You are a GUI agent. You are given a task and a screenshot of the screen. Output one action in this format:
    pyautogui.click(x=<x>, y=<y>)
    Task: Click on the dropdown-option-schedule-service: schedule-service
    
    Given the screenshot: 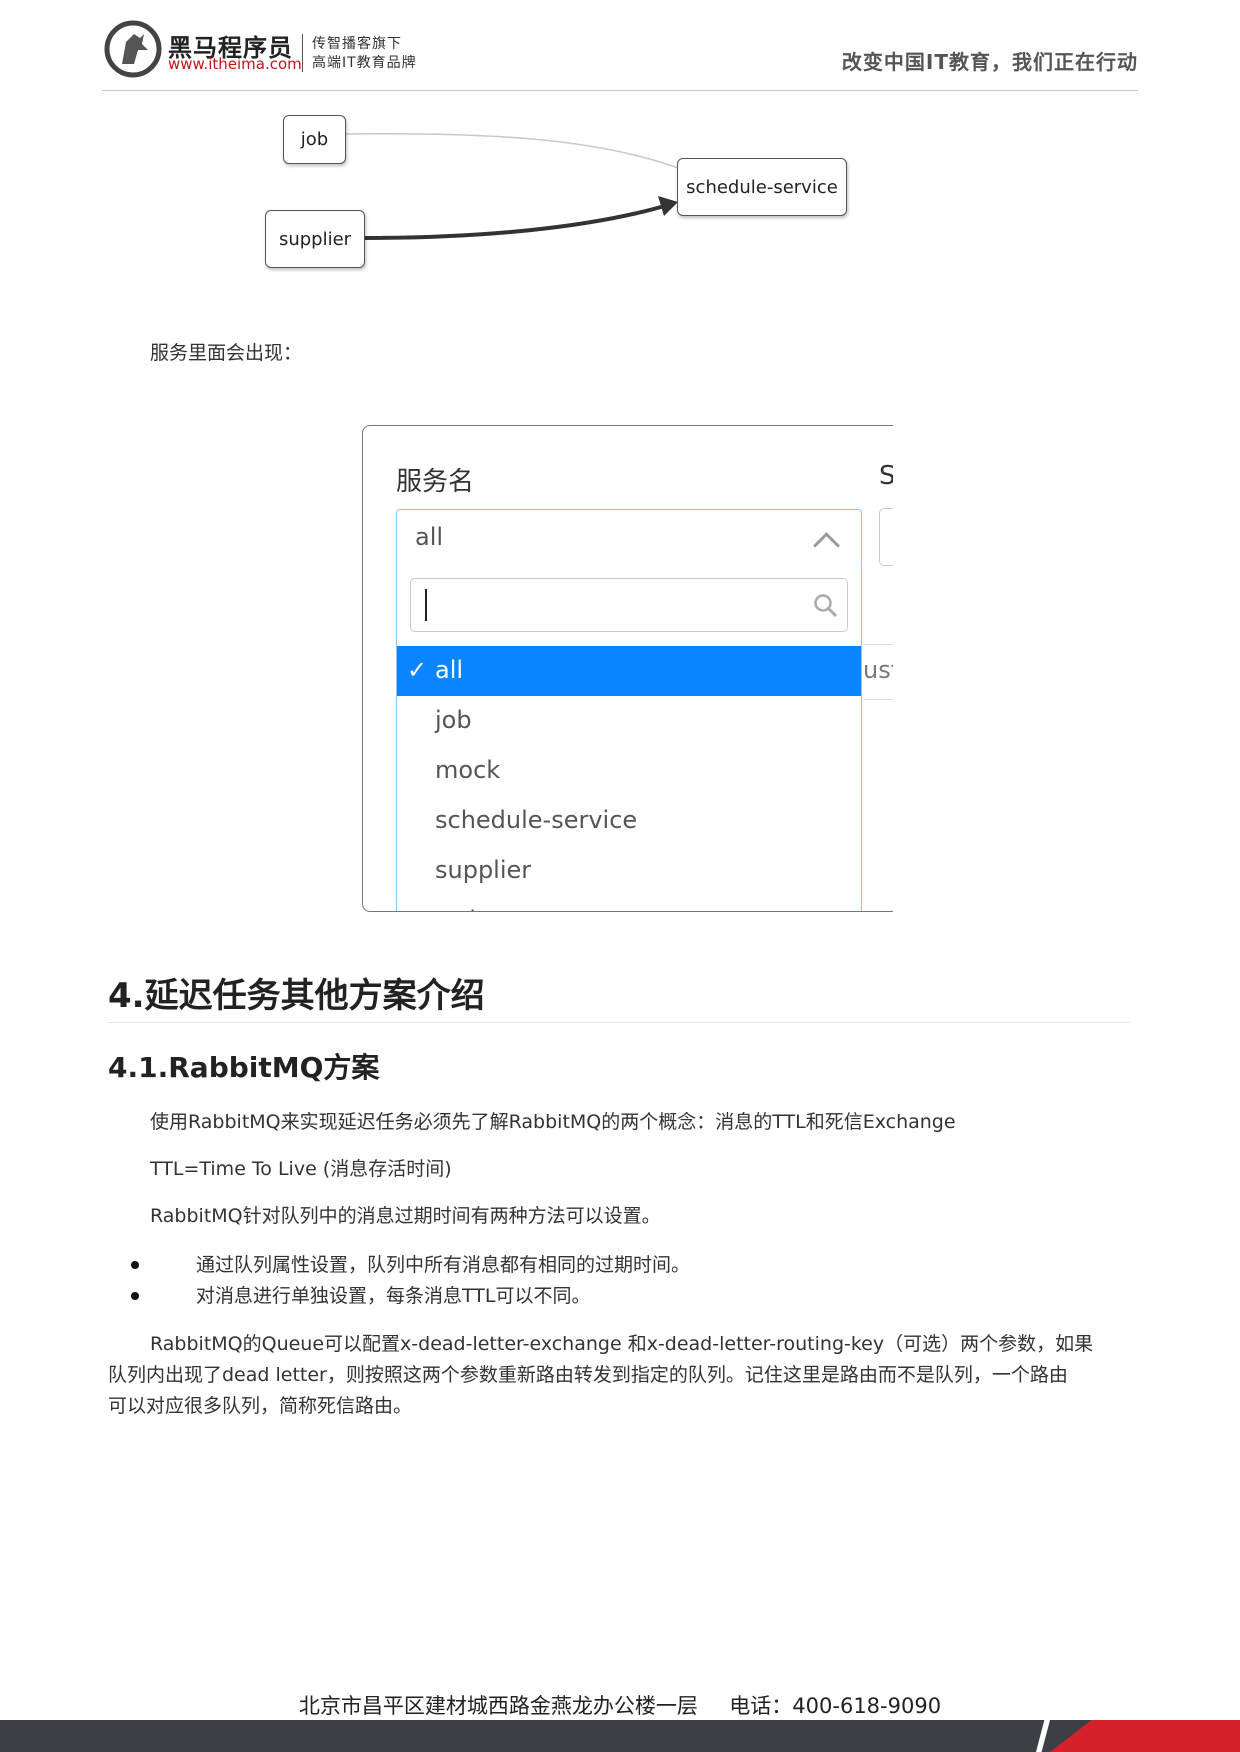 What is the action you would take?
    pyautogui.click(x=629, y=821)
    